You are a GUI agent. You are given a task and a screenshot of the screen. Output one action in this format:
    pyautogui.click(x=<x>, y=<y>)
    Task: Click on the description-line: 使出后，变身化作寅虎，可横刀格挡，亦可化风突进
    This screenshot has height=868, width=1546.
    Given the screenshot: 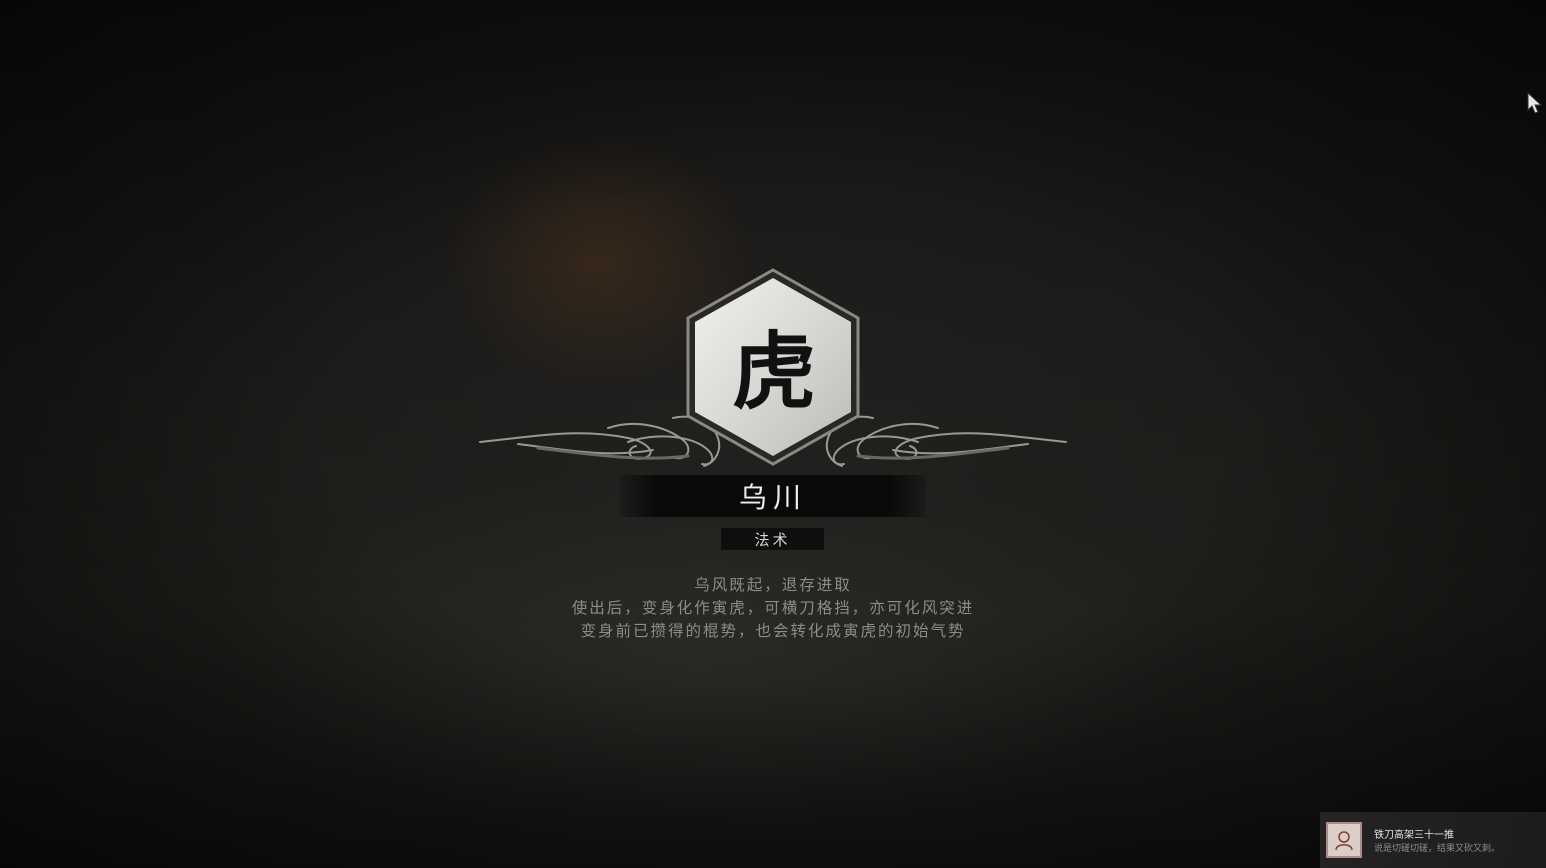 What is the action you would take?
    pyautogui.click(x=773, y=608)
    